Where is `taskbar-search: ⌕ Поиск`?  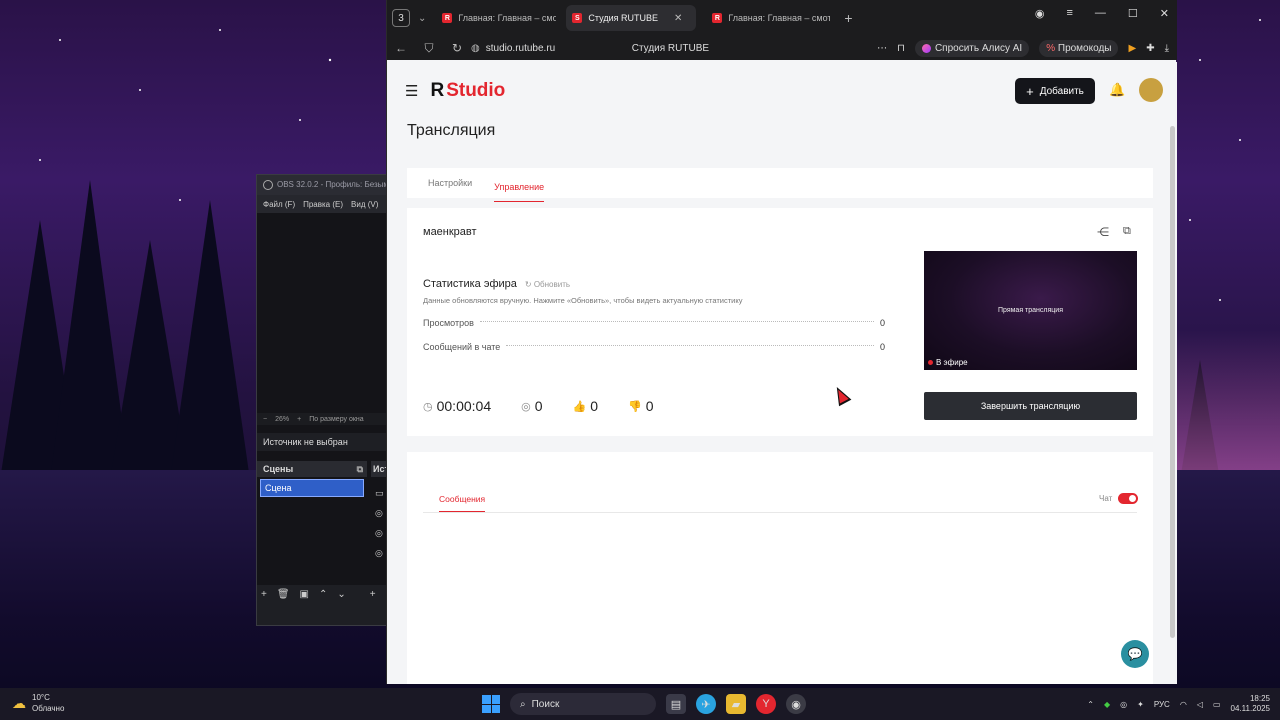 taskbar-search: ⌕ Поиск is located at coordinates (583, 704).